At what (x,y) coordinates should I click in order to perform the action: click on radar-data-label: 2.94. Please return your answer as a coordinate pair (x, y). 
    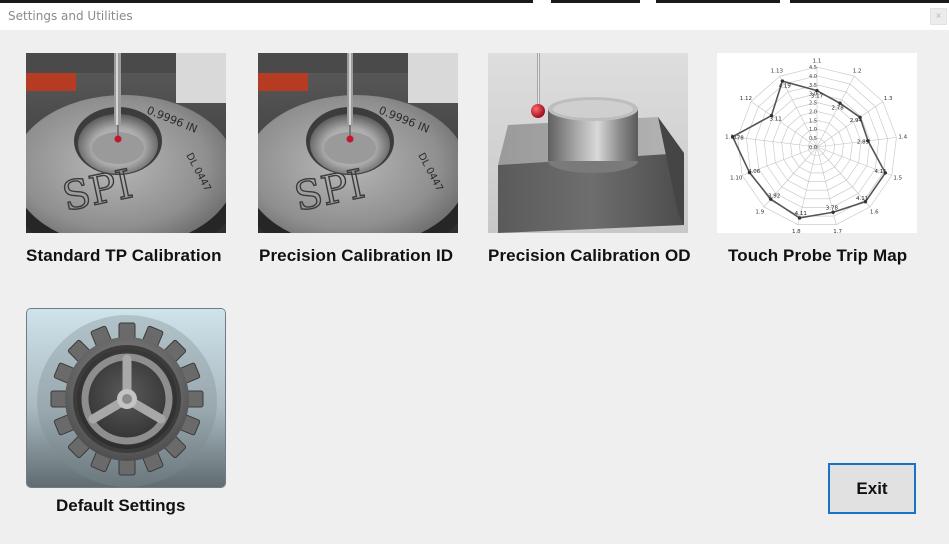
    Looking at the image, I should click on (856, 121).